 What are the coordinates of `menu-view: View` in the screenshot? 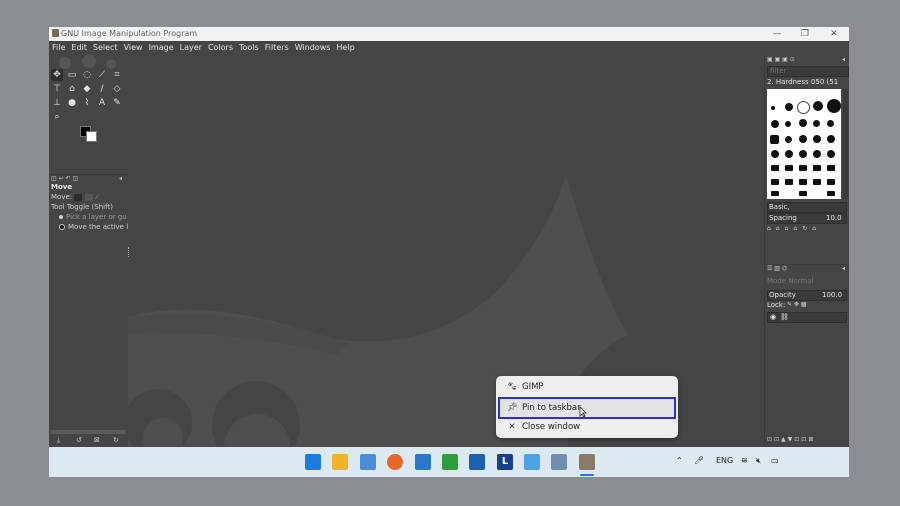 It's located at (133, 47).